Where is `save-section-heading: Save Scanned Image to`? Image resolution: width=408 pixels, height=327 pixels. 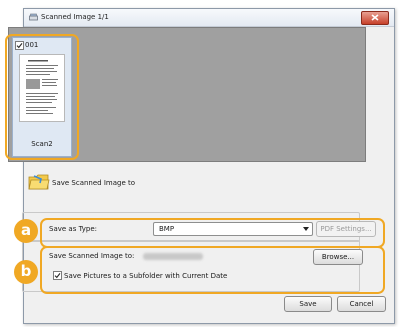
save-section-heading: Save Scanned Image to is located at coordinates (94, 183).